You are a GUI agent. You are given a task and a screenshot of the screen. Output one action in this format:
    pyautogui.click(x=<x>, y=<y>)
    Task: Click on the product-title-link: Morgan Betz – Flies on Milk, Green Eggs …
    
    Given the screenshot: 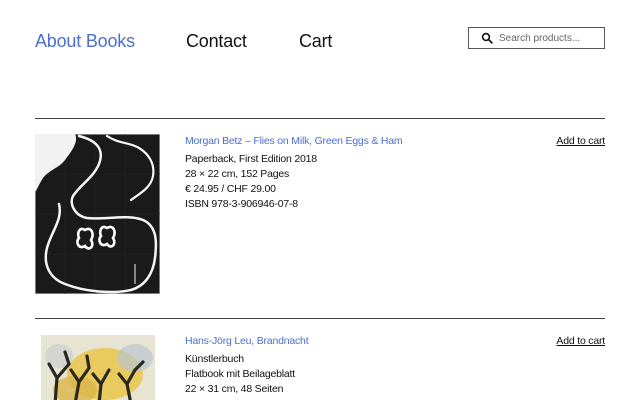 What is the action you would take?
    pyautogui.click(x=350, y=141)
    